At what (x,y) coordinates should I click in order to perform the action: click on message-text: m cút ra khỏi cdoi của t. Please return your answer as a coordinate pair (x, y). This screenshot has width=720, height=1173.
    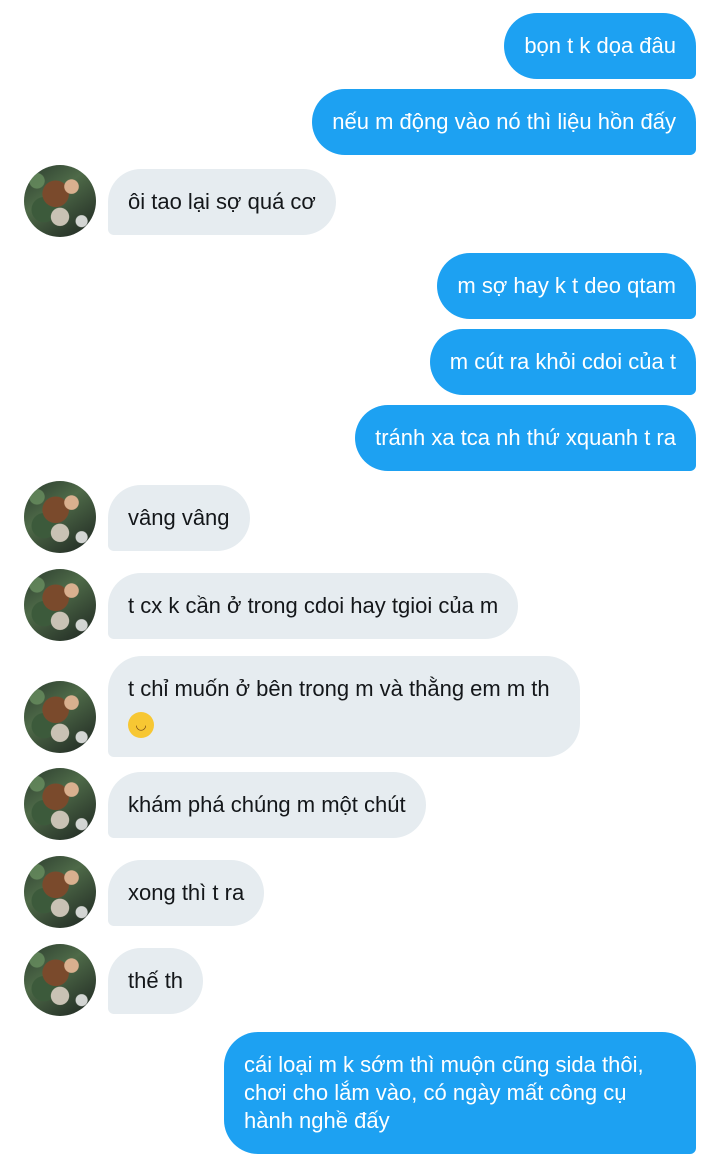
    Looking at the image, I should click on (562, 361).